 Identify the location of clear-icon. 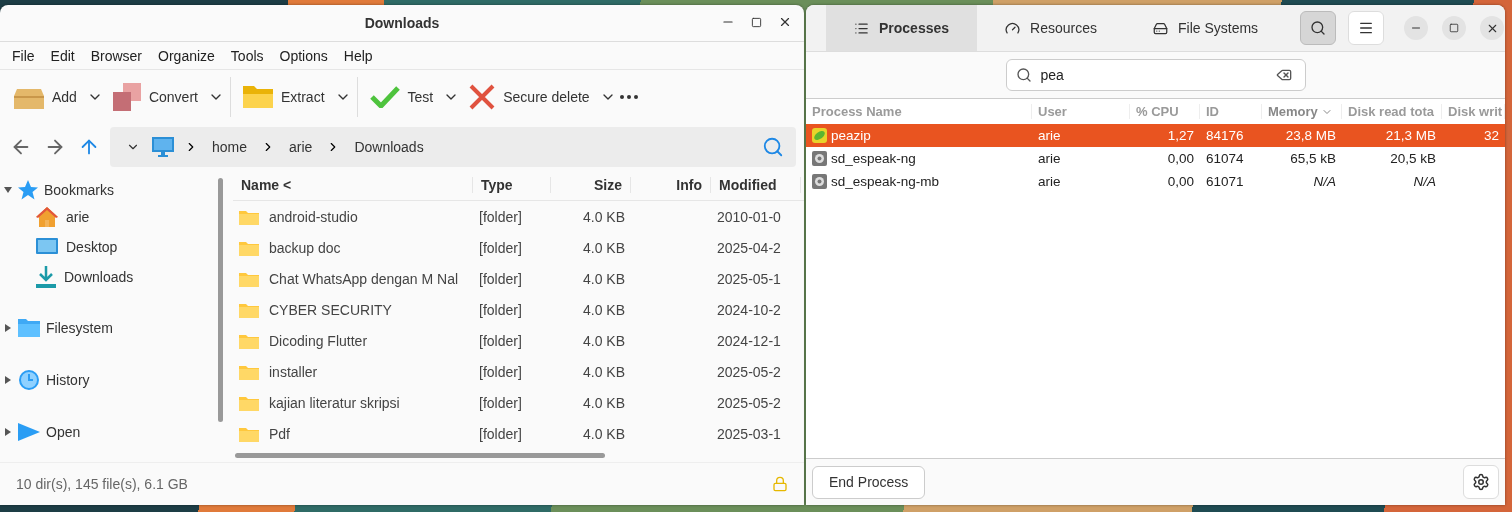
(1283, 75).